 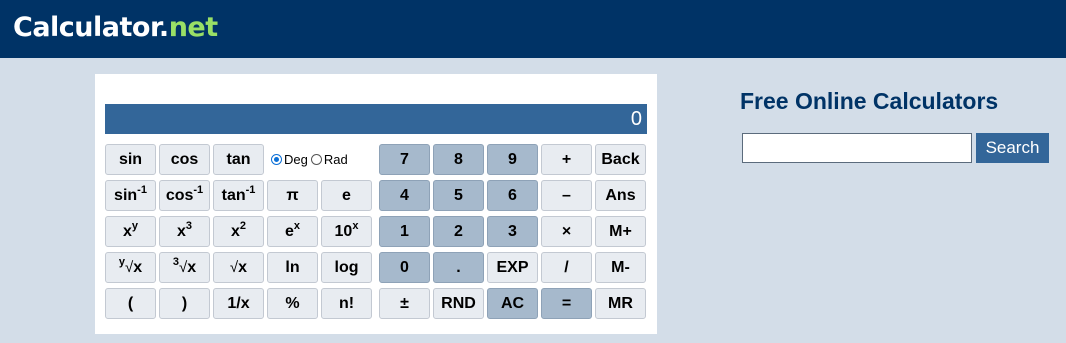 I want to click on decimal-point-key: ., so click(x=458, y=267).